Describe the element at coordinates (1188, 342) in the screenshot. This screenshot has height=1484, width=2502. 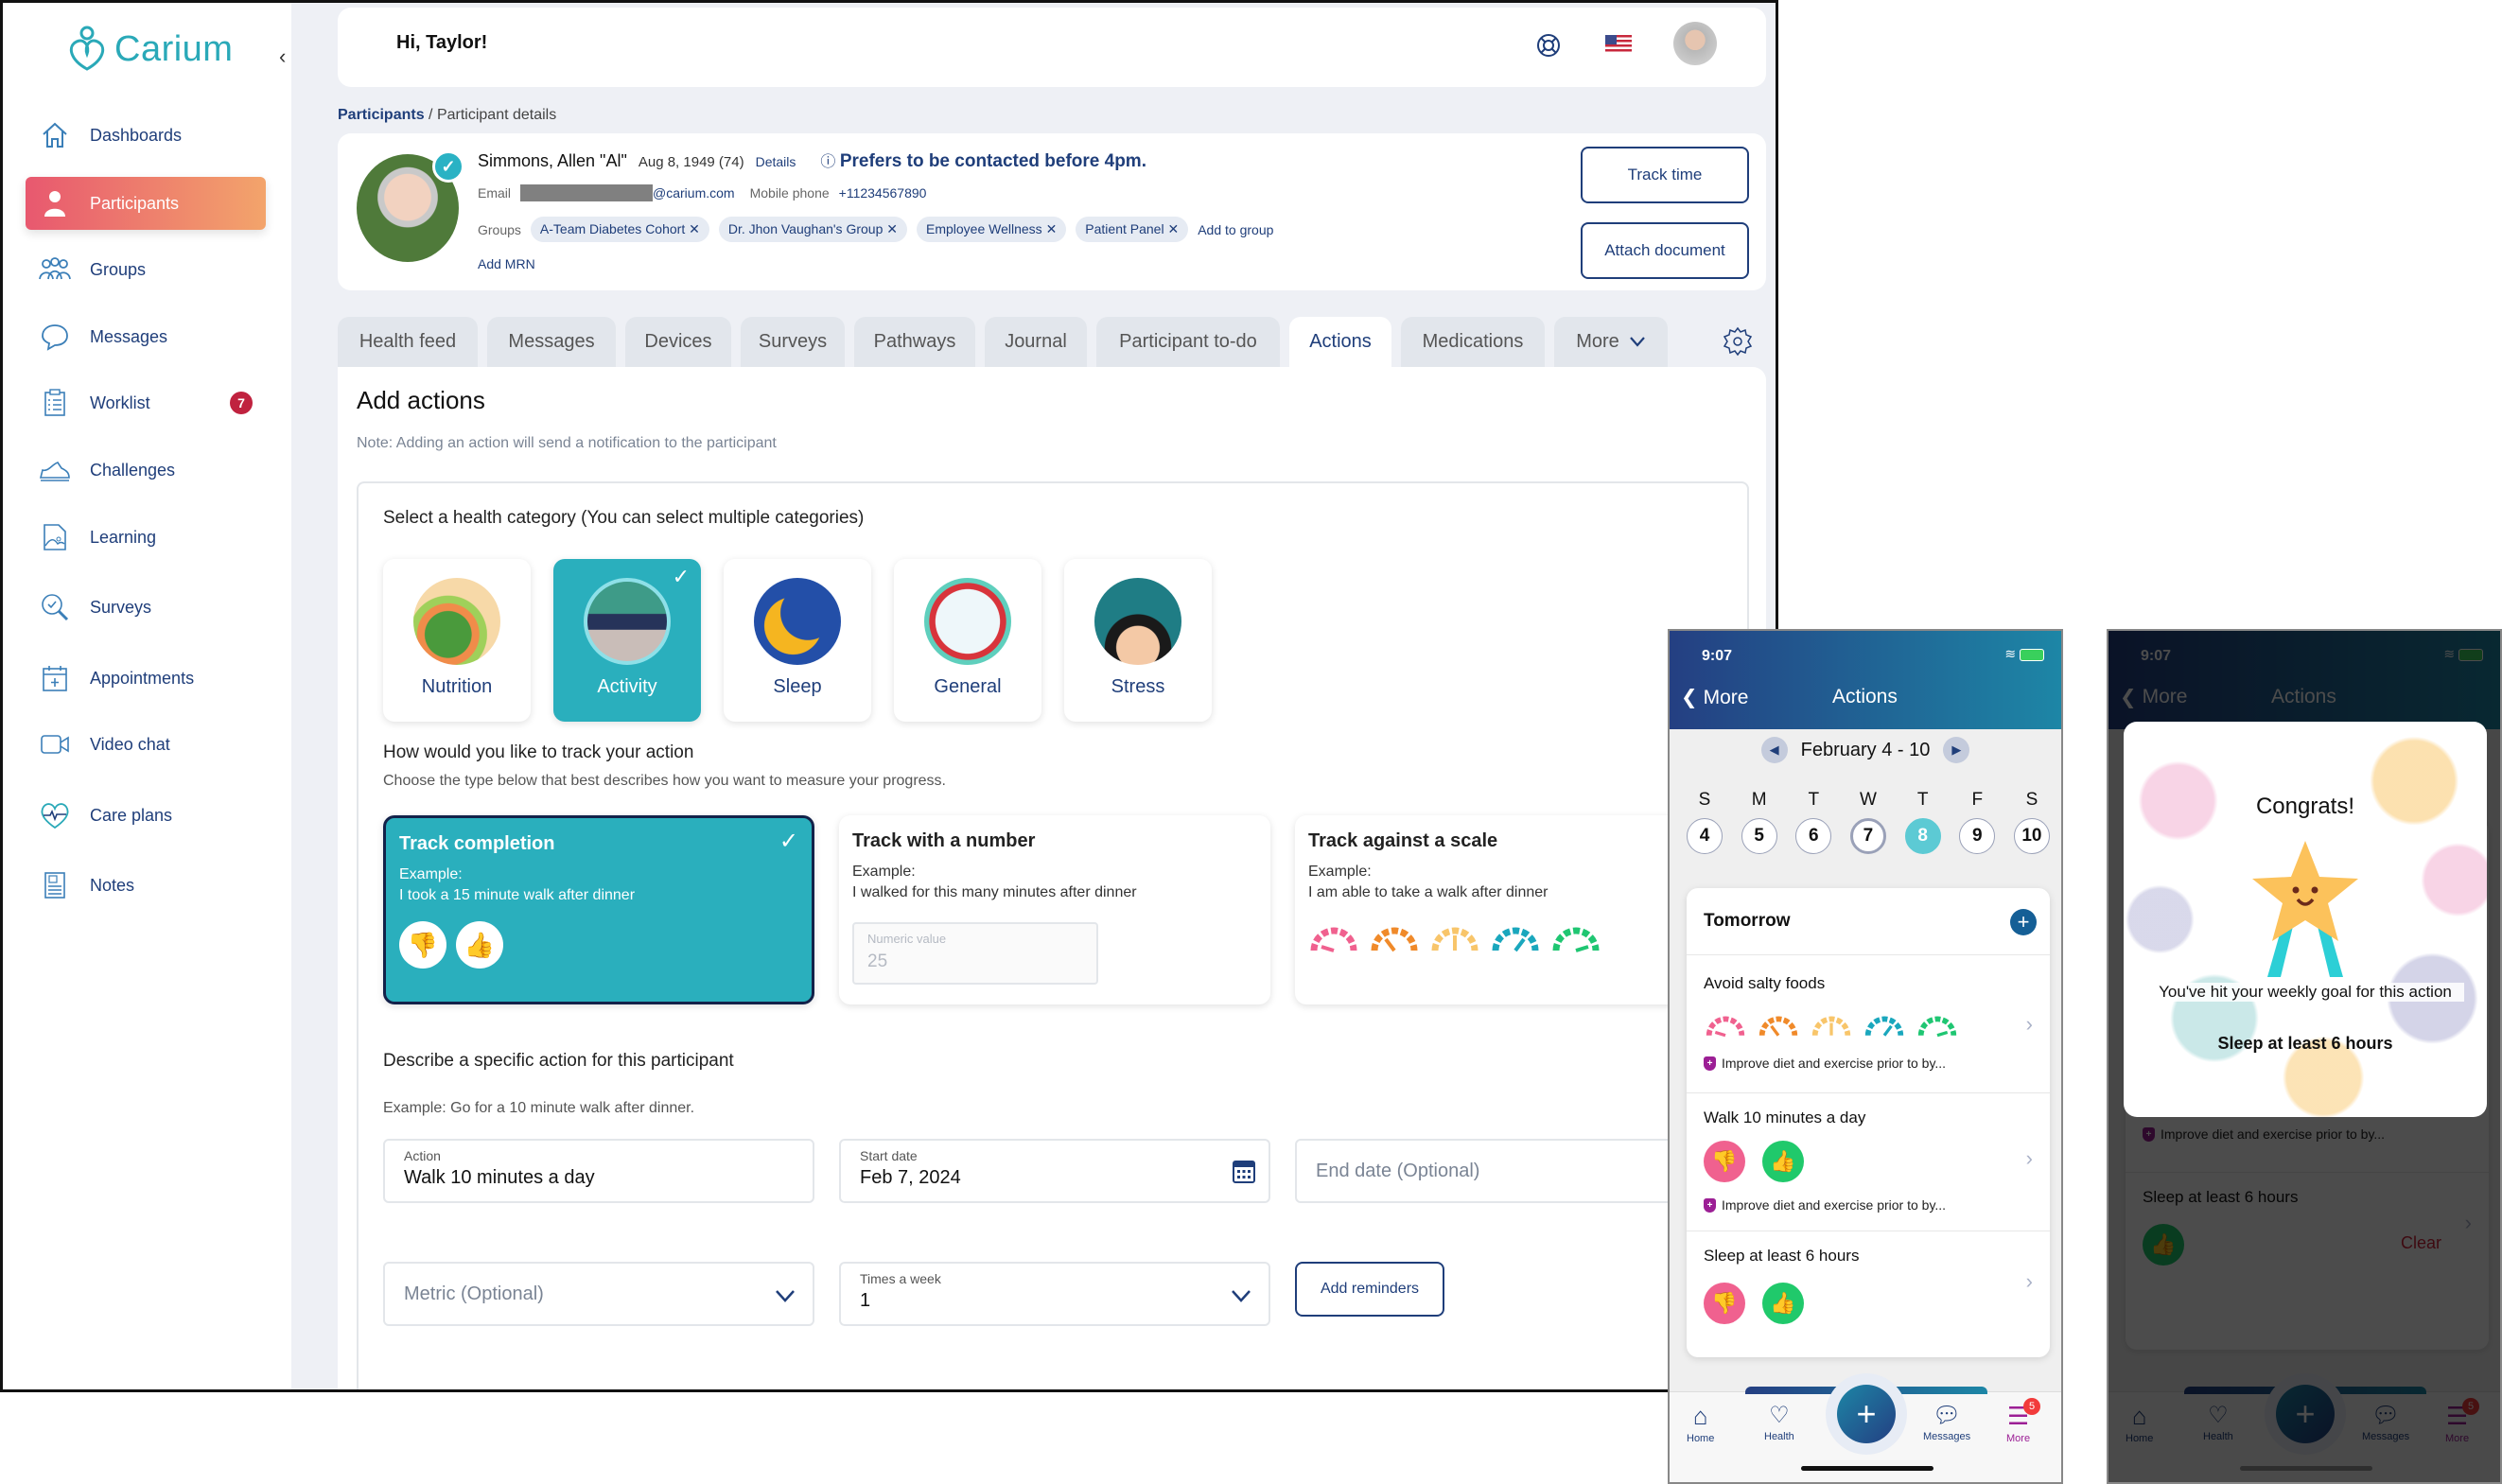
I see `tab-participant-to-do: Participant to-do` at that location.